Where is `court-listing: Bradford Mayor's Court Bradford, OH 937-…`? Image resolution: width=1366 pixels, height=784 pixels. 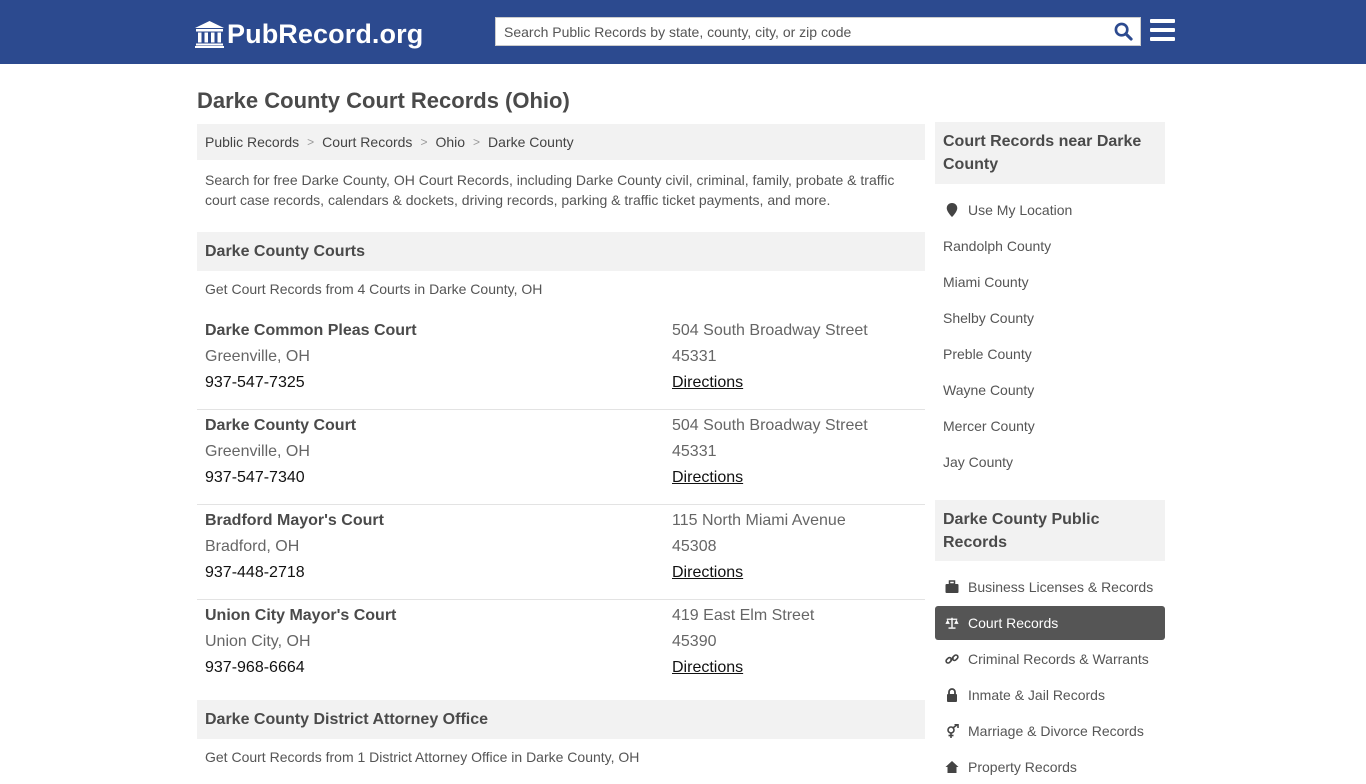
court-listing: Bradford Mayor's Court Bradford, OH 937-… is located at coordinates (561, 552).